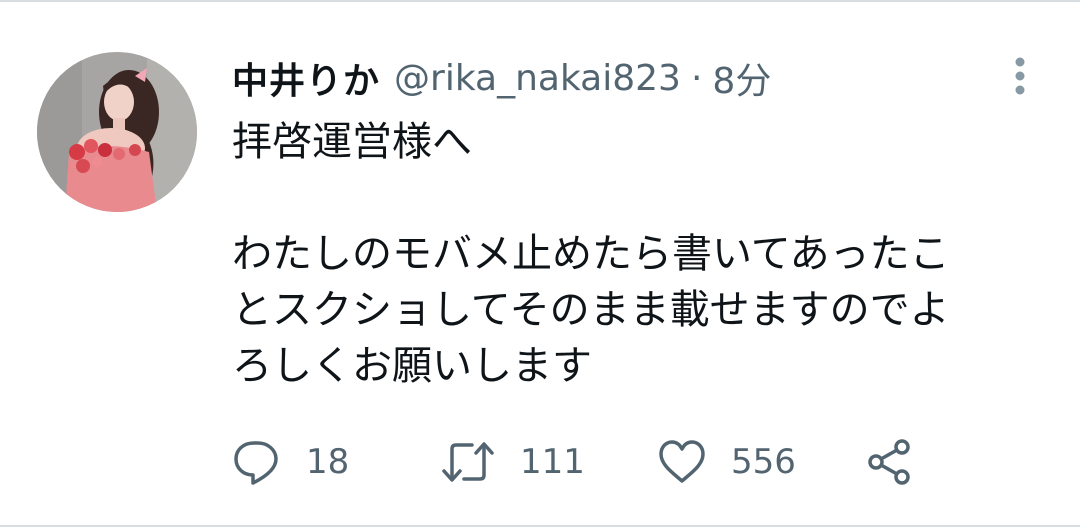 The image size is (1080, 527). What do you see at coordinates (591, 310) in the screenshot?
I see `tweet-text-line: とスクショしてそのまま載せますのでよ` at bounding box center [591, 310].